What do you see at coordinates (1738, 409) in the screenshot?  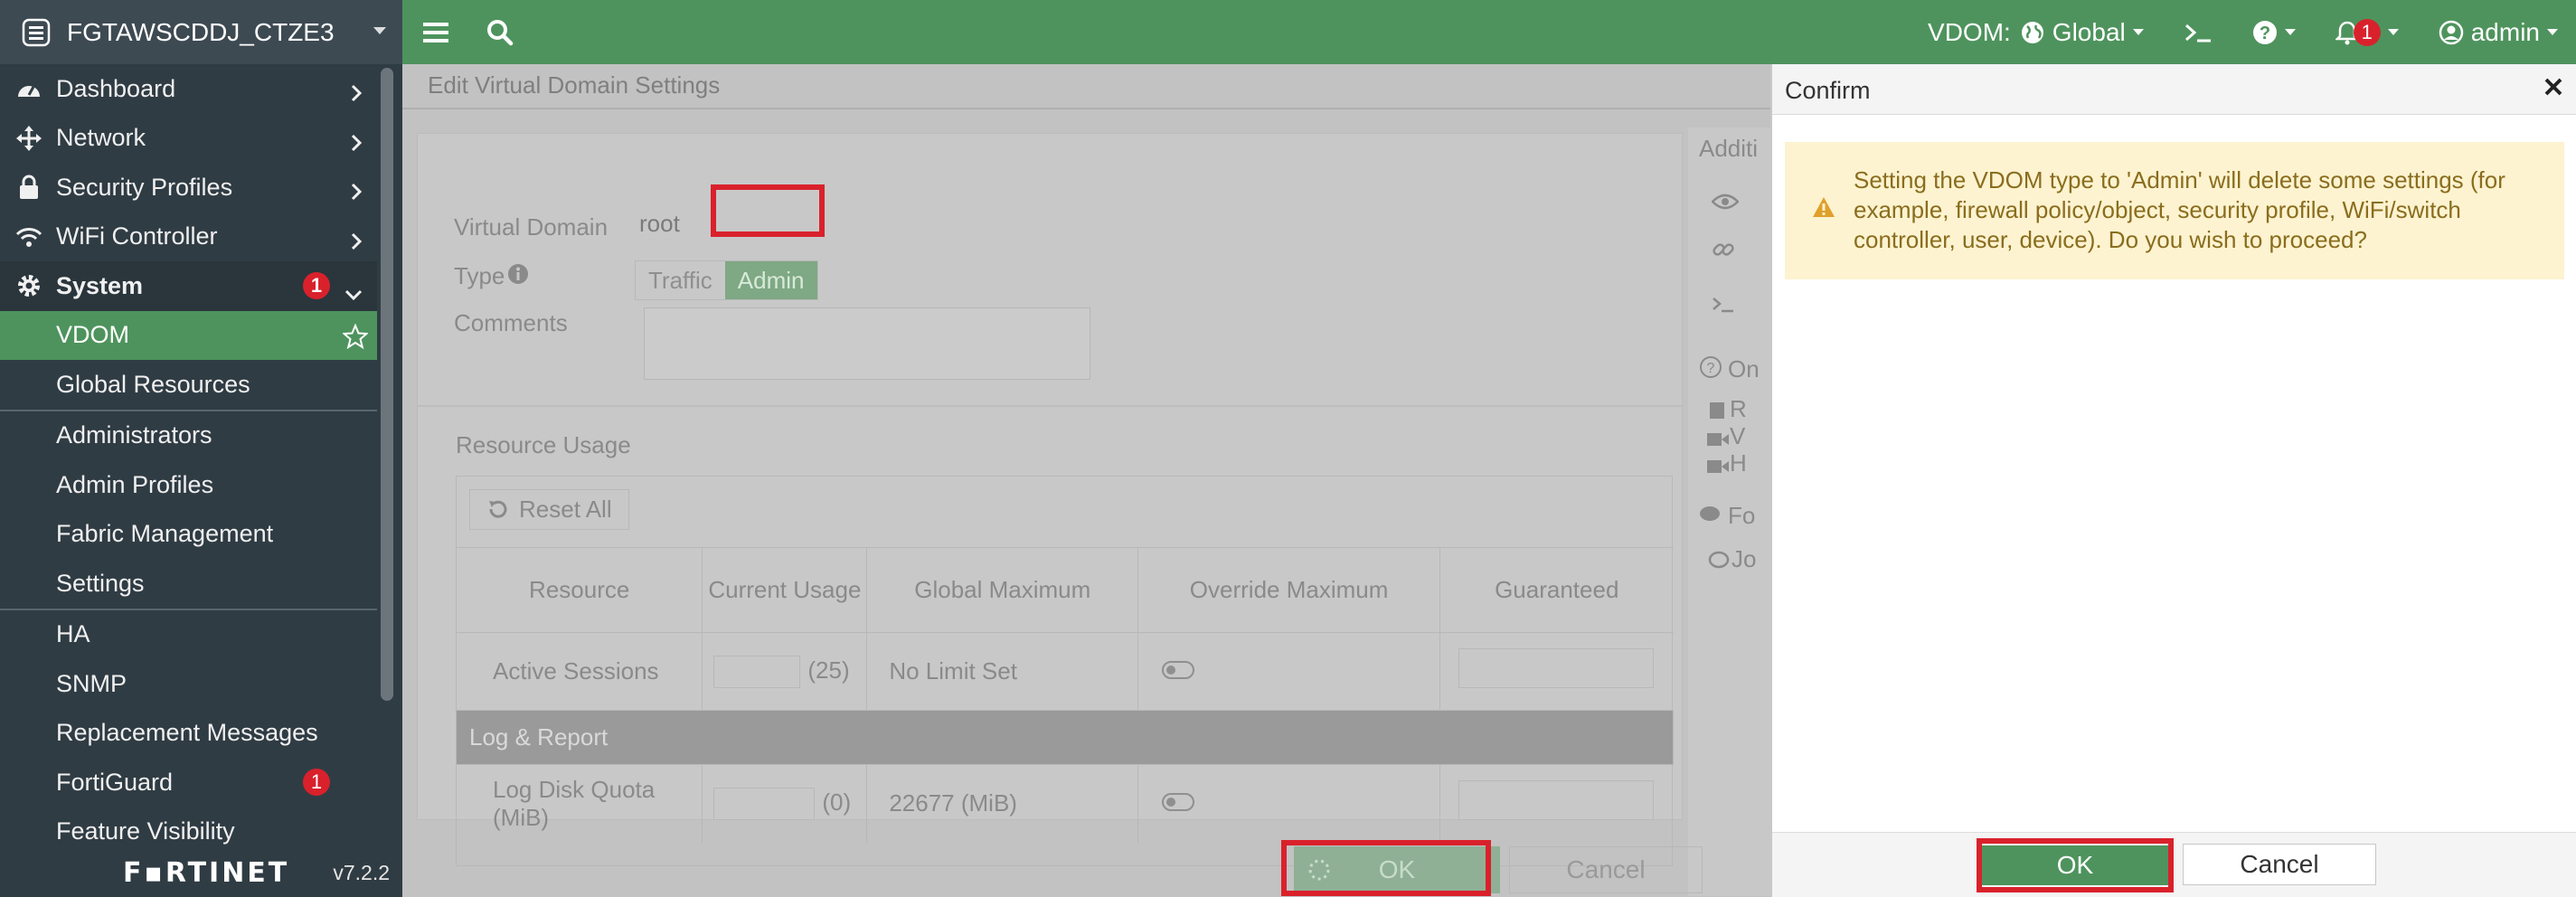 I see `help-link-partial: R` at bounding box center [1738, 409].